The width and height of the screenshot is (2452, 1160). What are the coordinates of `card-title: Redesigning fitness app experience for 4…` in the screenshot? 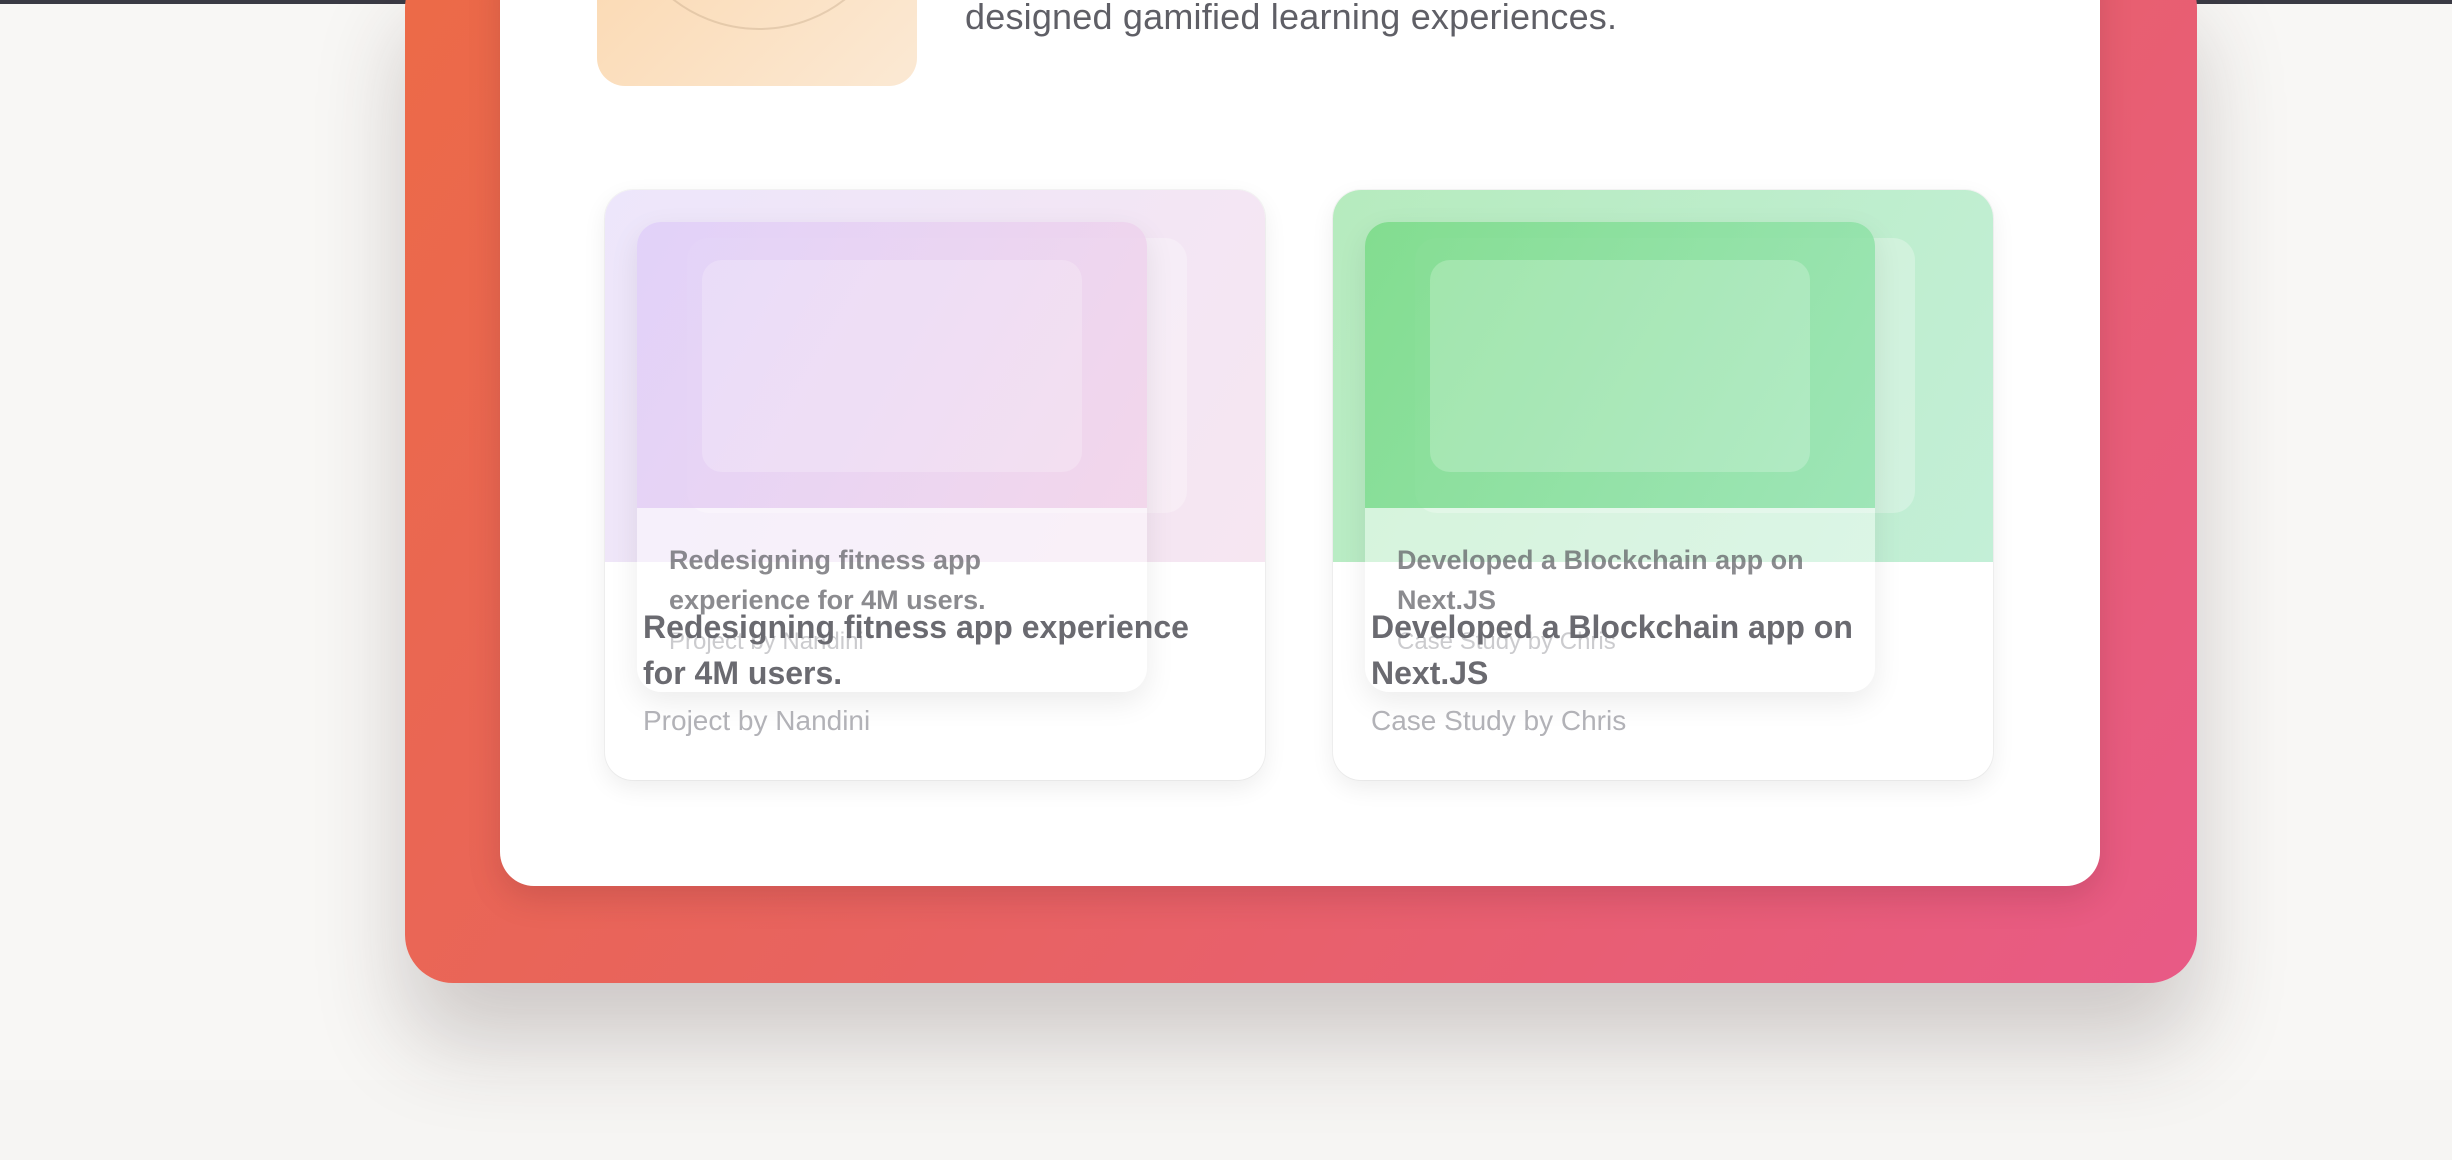 It's located at (933, 650).